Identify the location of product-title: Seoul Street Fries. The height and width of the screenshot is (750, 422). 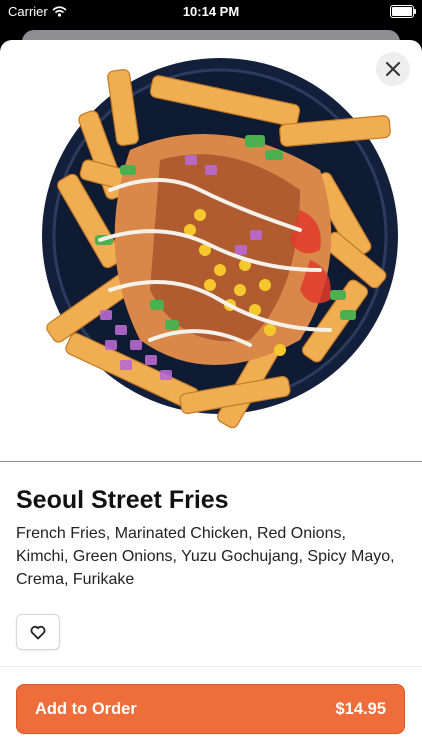
(122, 500).